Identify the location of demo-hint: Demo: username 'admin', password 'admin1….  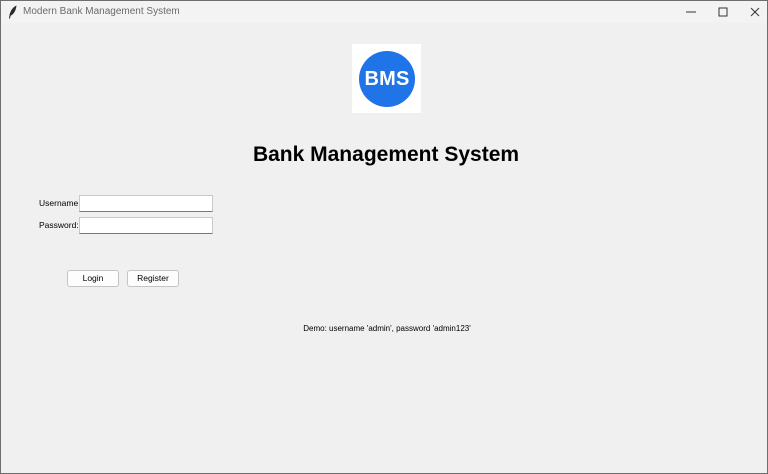
(387, 328).